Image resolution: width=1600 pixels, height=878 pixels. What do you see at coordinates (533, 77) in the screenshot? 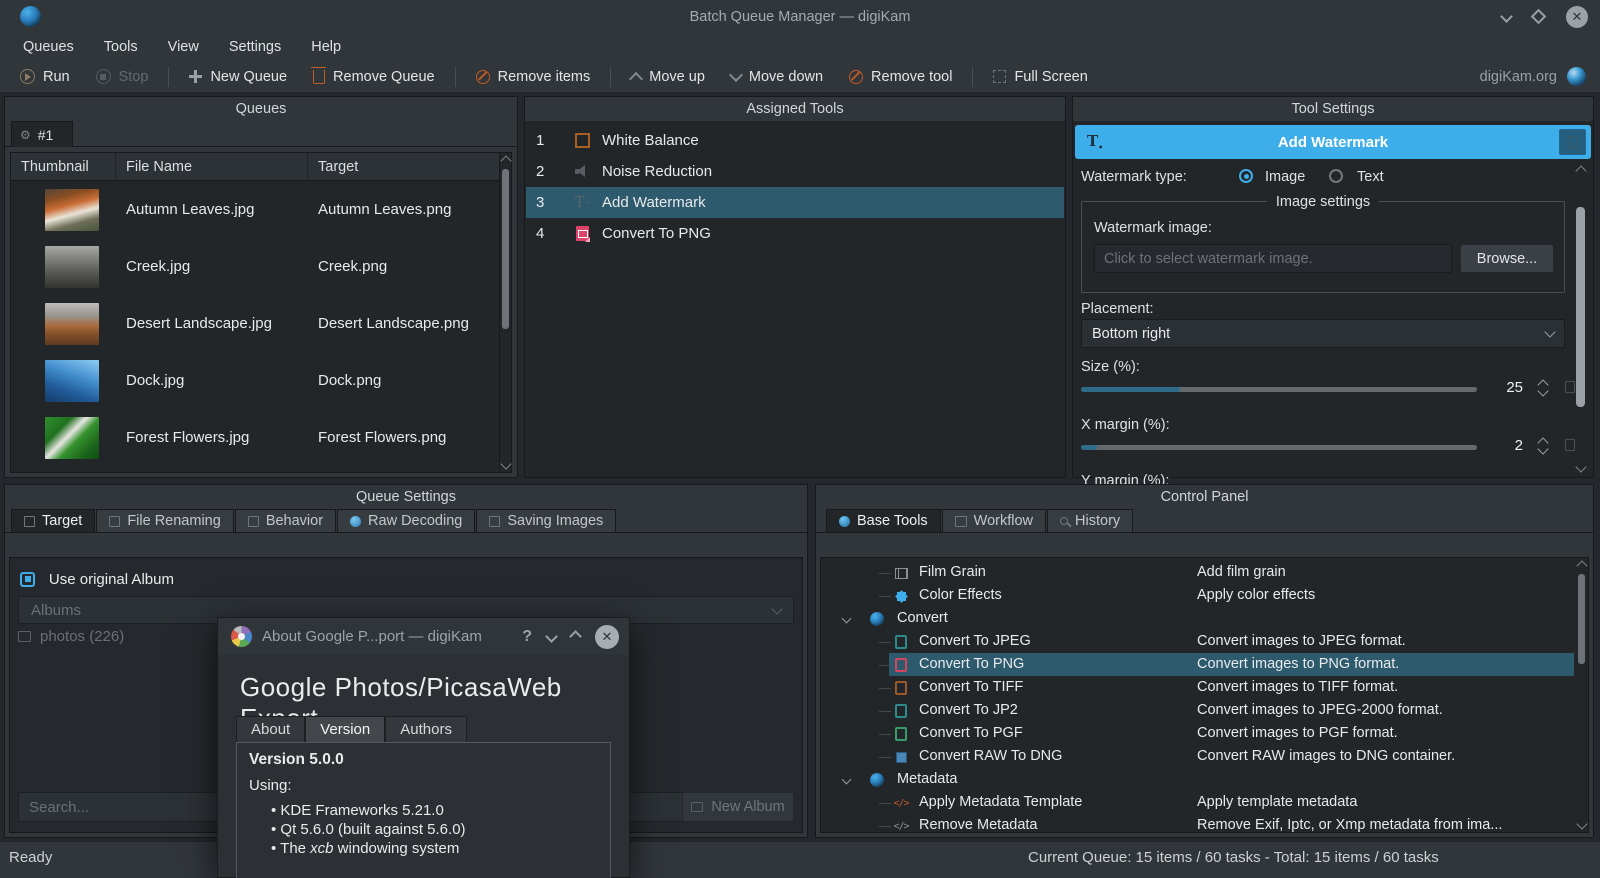
I see `remove-items-button: Remove items` at bounding box center [533, 77].